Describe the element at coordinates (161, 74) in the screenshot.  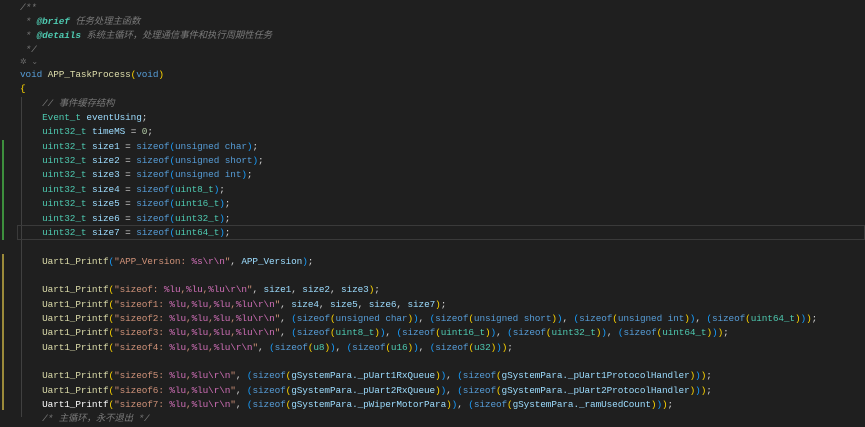
I see `code-token: )` at that location.